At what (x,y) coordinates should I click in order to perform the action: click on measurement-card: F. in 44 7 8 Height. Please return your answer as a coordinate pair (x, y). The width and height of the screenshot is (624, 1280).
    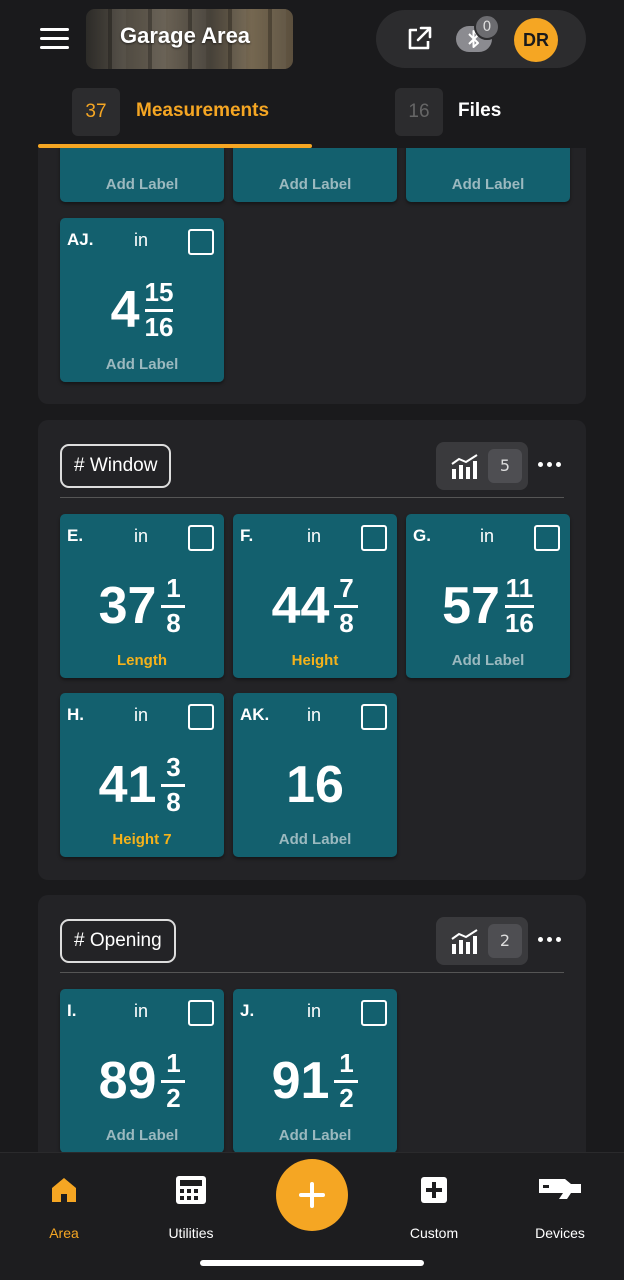
    Looking at the image, I should click on (315, 596).